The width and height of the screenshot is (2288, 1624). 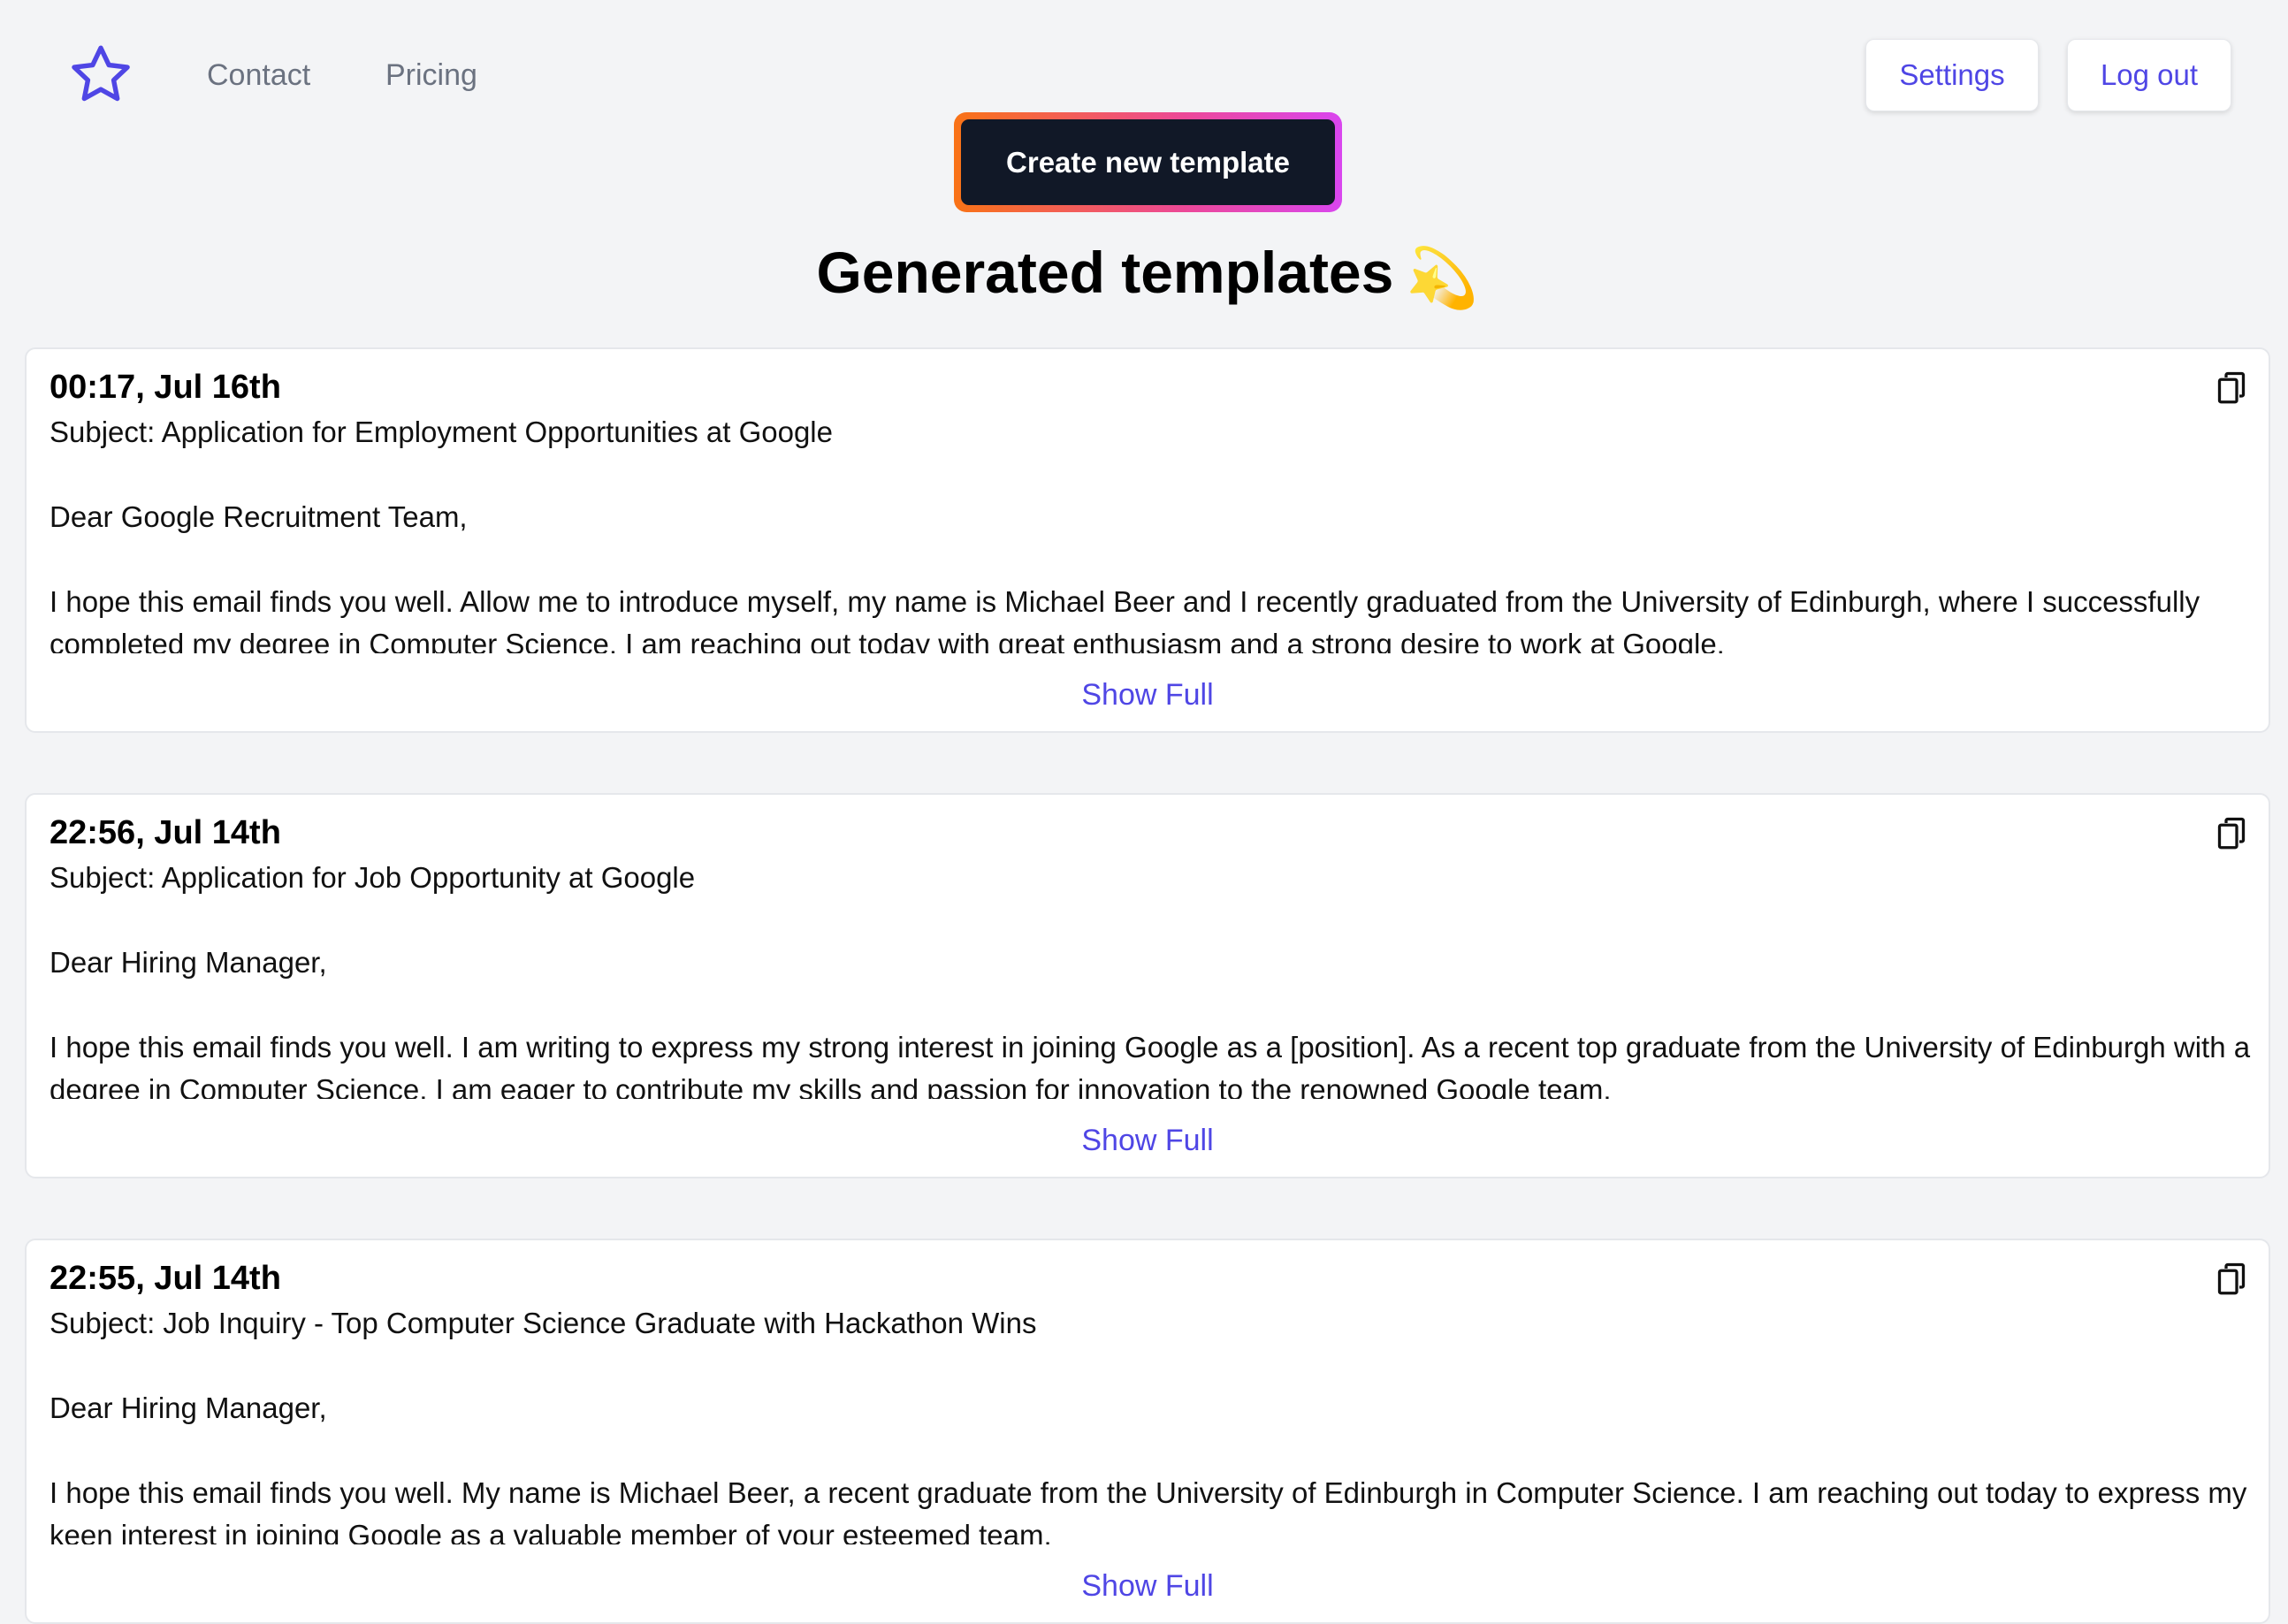 I want to click on nav-pricing-link: Pricing, so click(x=431, y=75).